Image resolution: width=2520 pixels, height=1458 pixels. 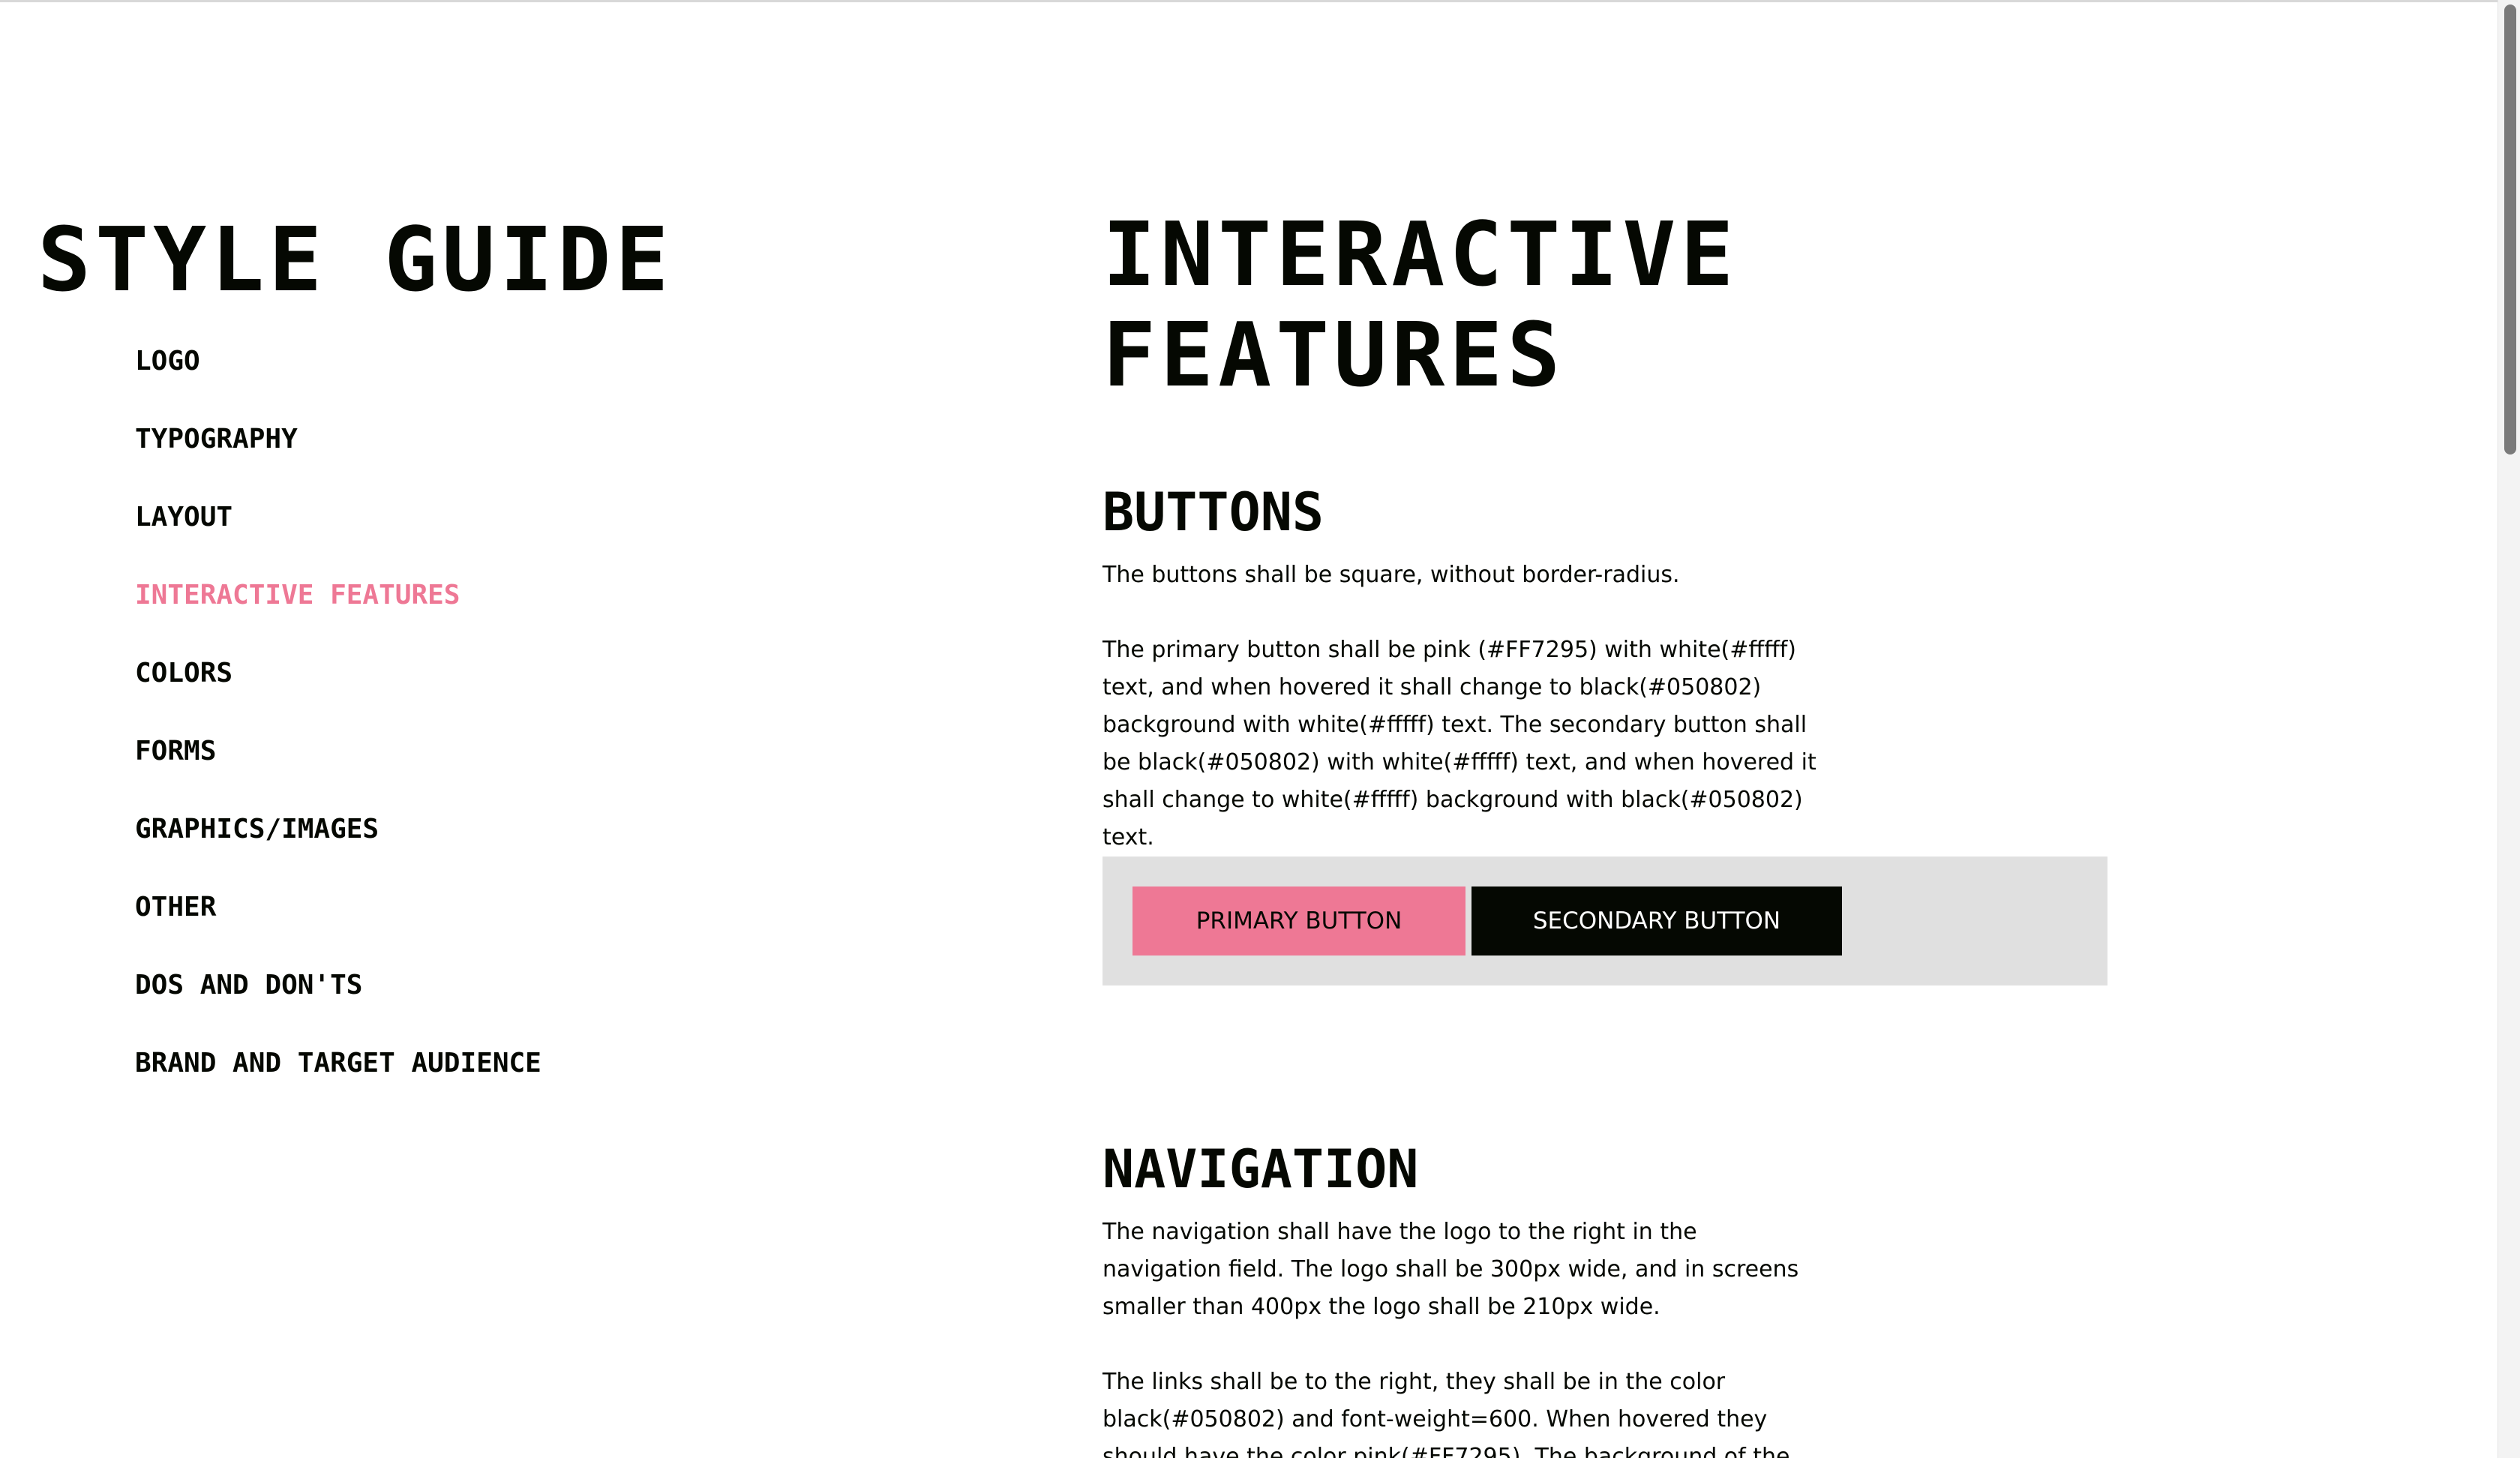 I want to click on navigation-heading: NAVIGATION, so click(x=1260, y=1169).